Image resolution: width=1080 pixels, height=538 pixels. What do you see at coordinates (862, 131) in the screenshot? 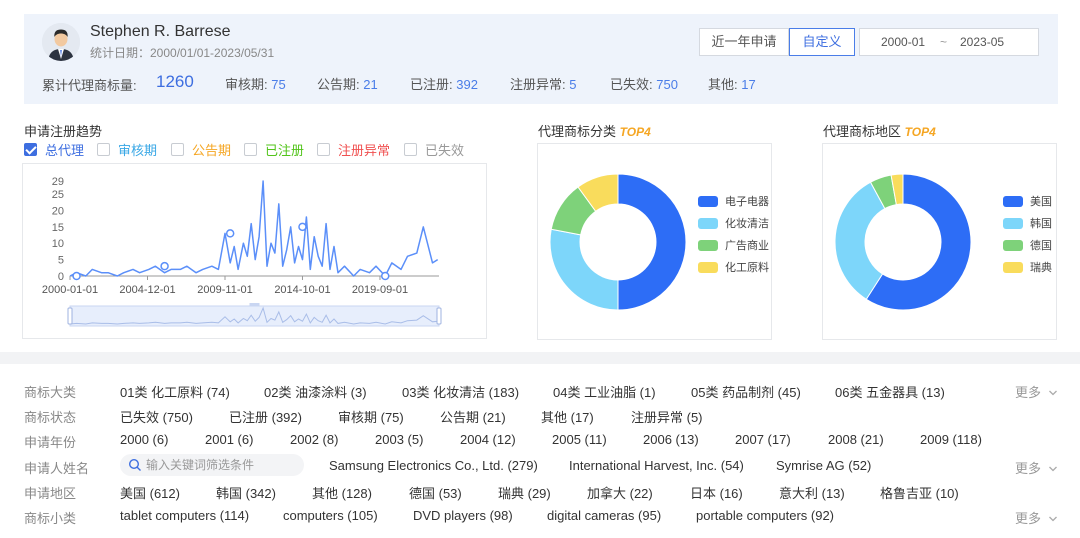
I see `region-title-text: 代理商标地区` at bounding box center [862, 131].